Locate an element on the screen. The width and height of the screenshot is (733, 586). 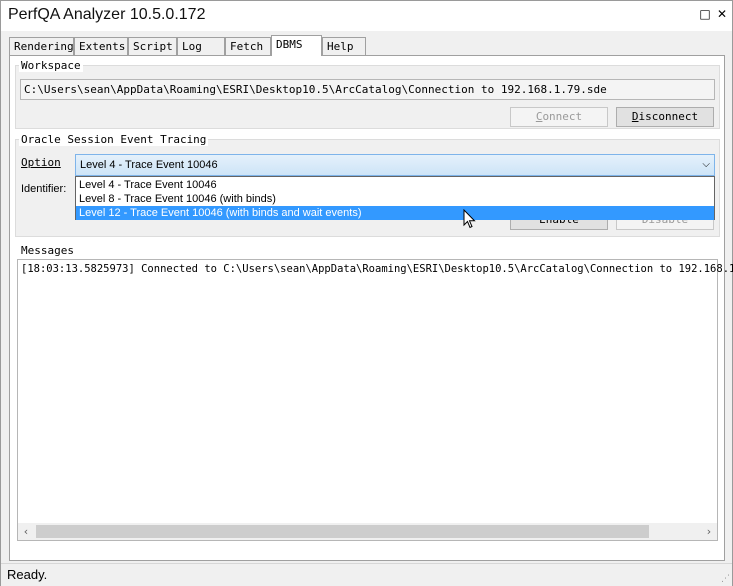
workspace-group-label: Workspace is located at coordinates (51, 65).